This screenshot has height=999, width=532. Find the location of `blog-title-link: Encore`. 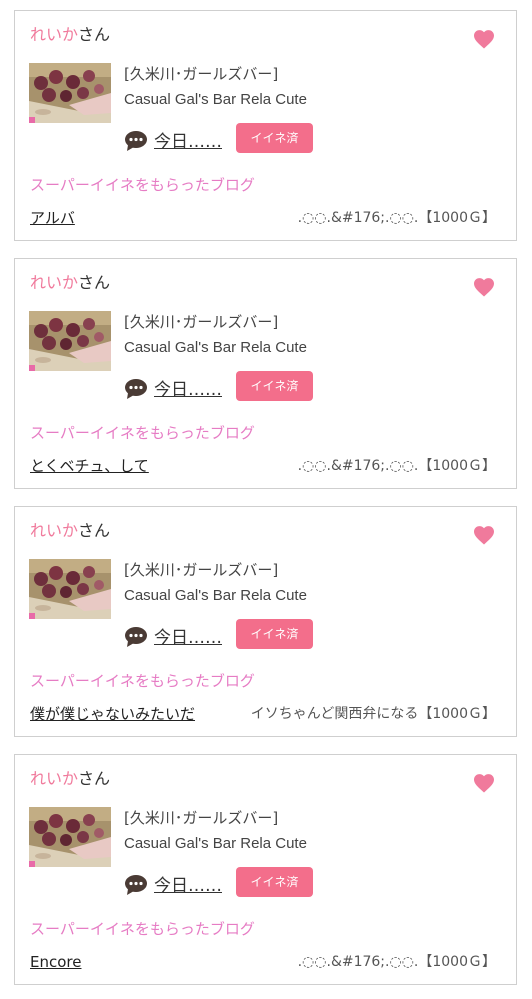

blog-title-link: Encore is located at coordinates (55, 962).